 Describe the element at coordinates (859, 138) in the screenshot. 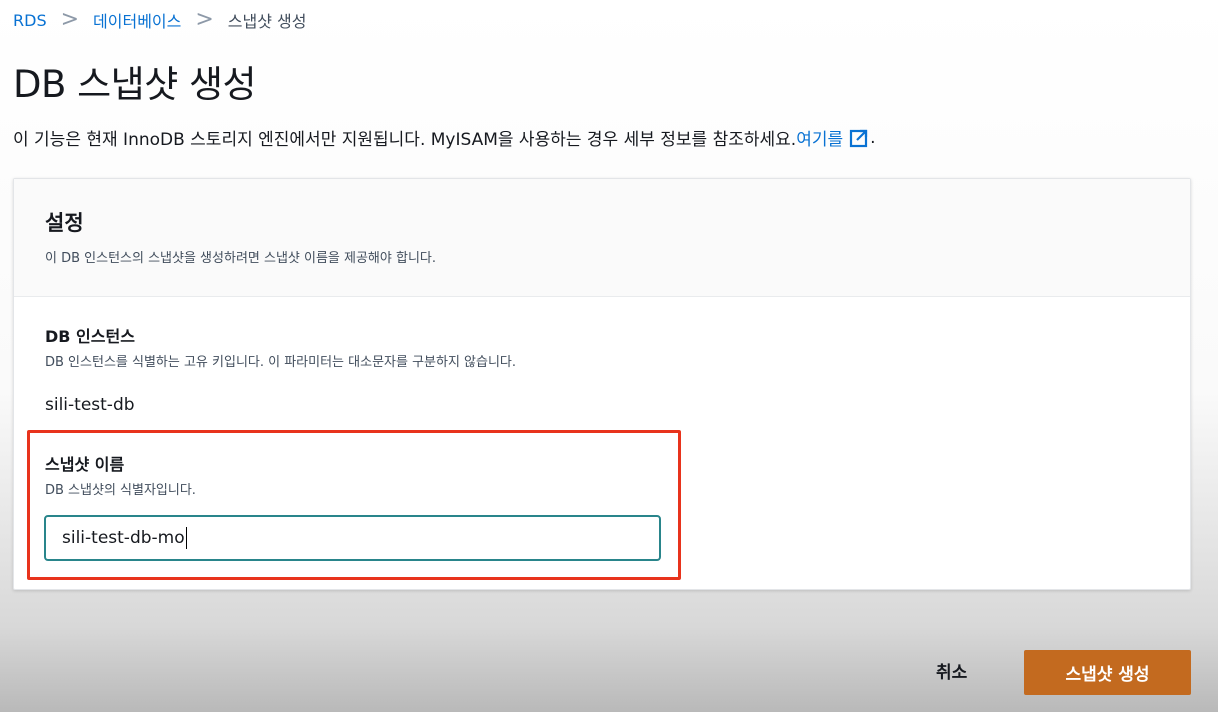

I see `external-link-icon` at that location.